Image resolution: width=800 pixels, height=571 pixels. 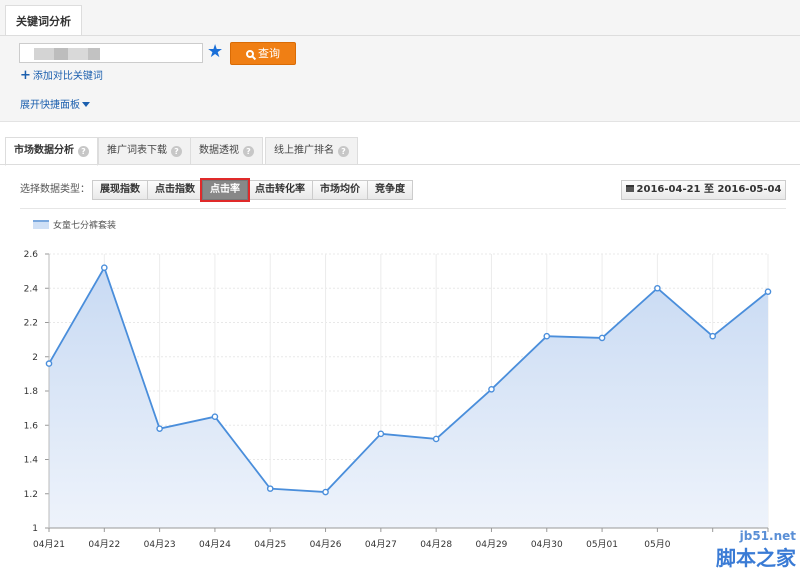 What do you see at coordinates (31, 426) in the screenshot?
I see `y-tick-label: 1.6` at bounding box center [31, 426].